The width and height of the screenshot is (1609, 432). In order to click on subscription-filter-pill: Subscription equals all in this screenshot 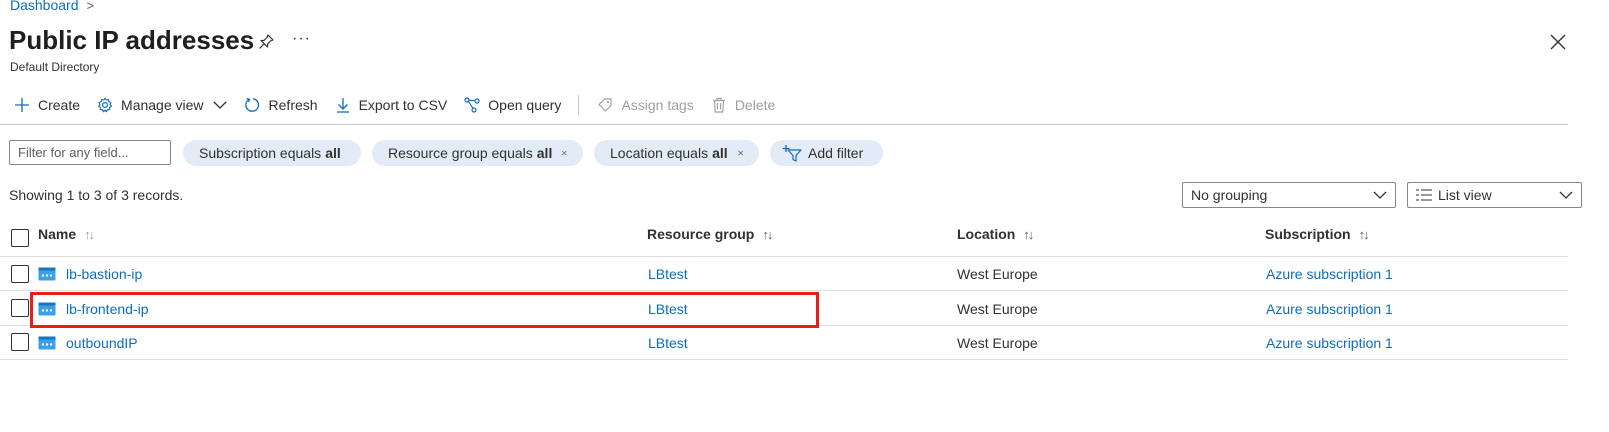, I will do `click(272, 153)`.